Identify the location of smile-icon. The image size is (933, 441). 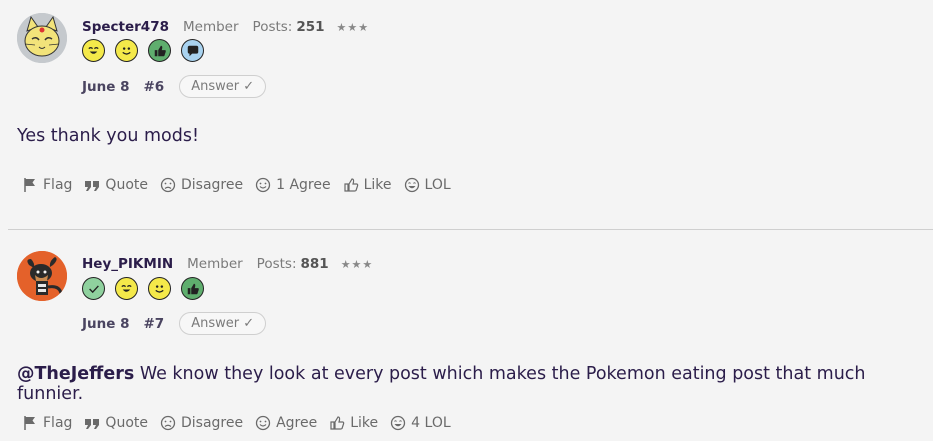
(263, 423).